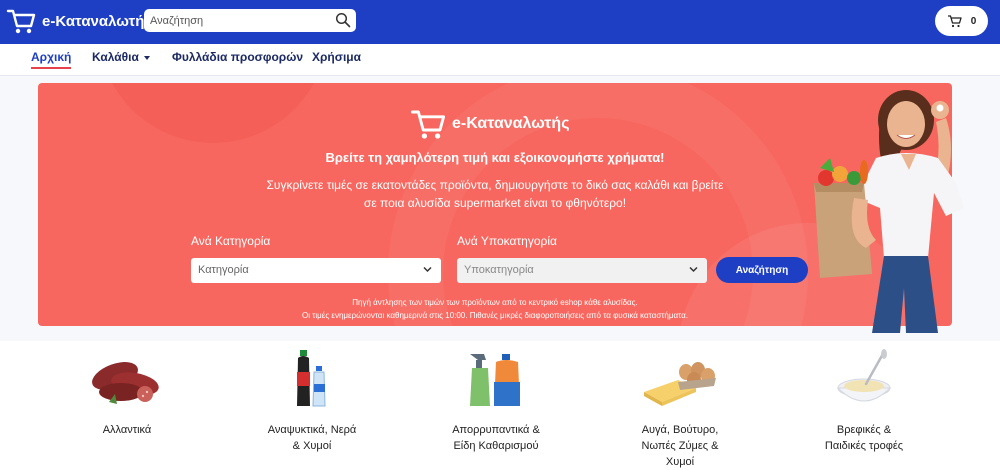 The width and height of the screenshot is (1000, 470). I want to click on category-label-line: Βρεφικές &, so click(864, 430).